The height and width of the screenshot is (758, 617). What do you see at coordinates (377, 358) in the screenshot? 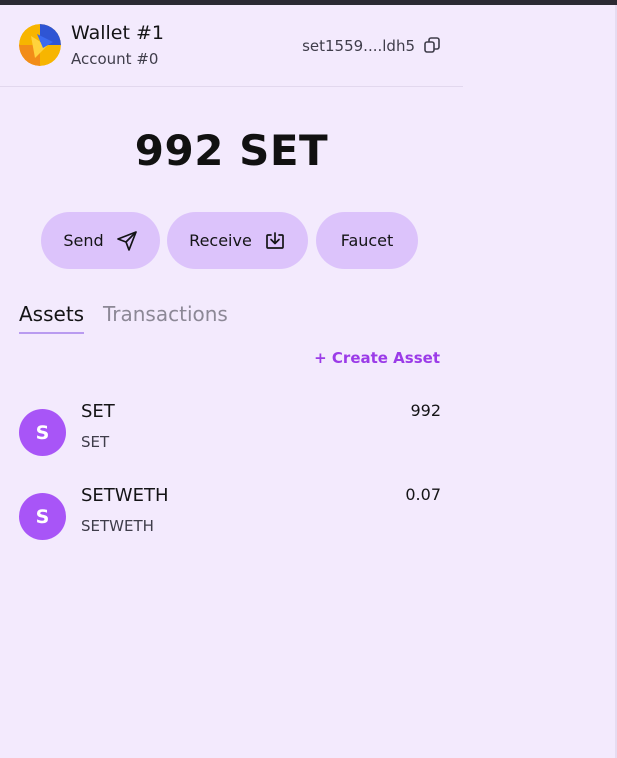
I see `create-asset-link: + Create Asset` at bounding box center [377, 358].